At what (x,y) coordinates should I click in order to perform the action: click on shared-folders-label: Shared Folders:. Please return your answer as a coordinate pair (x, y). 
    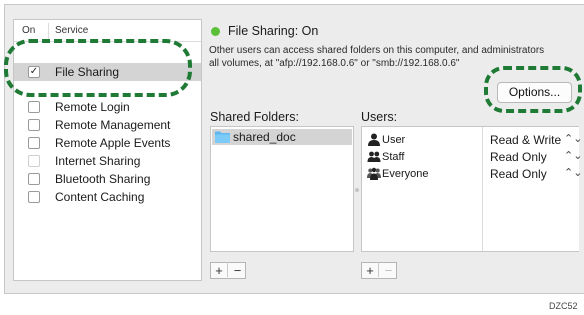
    Looking at the image, I should click on (254, 117).